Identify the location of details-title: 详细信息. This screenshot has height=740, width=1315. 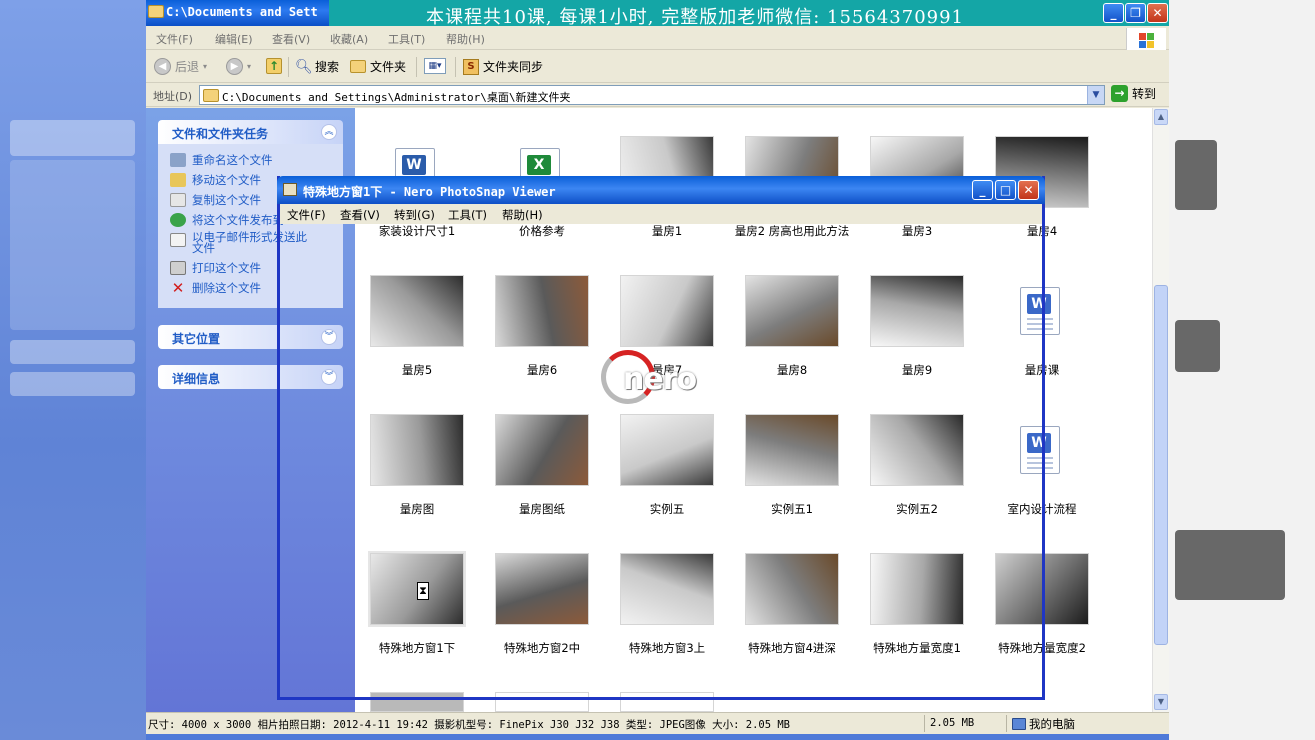
(196, 379).